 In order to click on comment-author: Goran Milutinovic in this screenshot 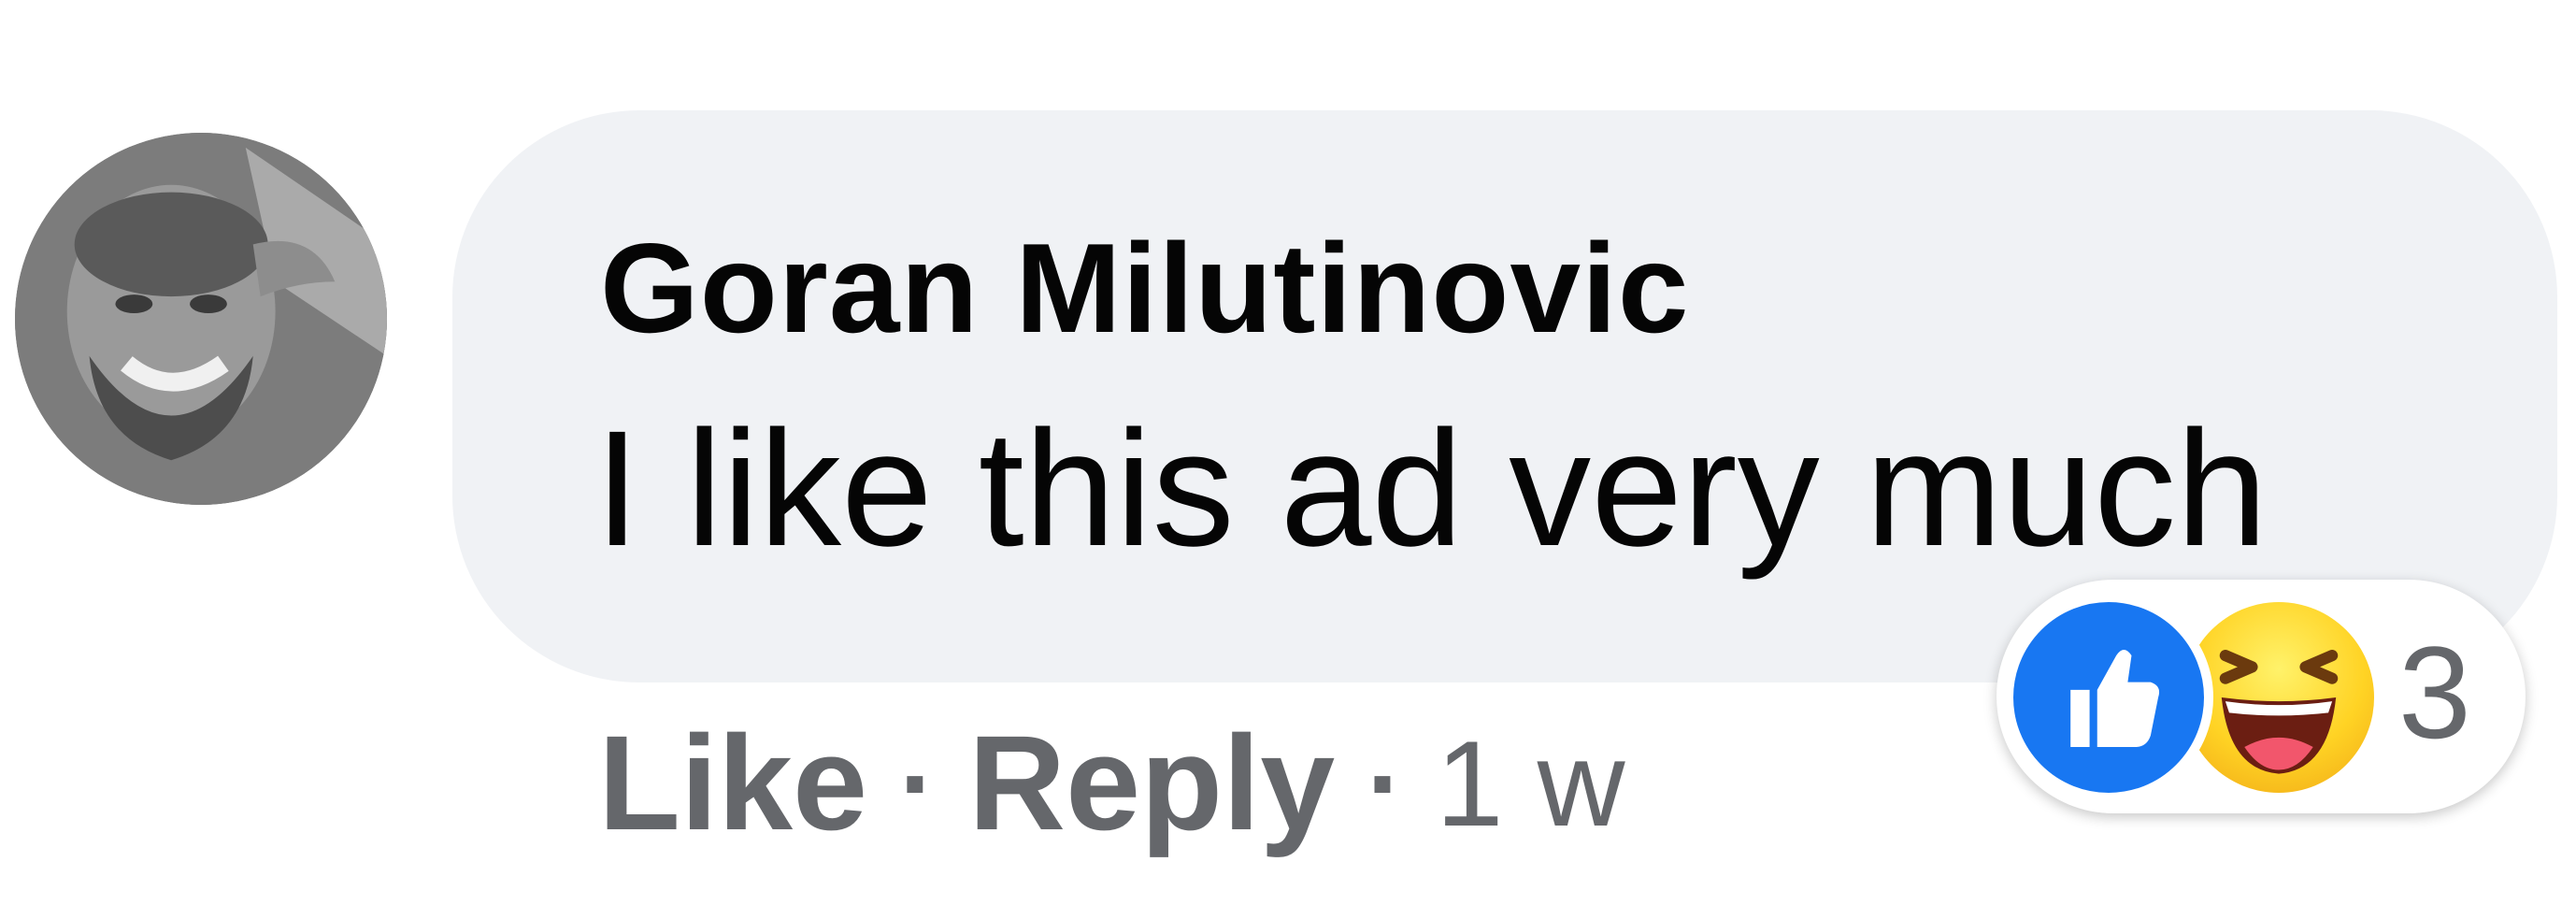, I will do `click(1145, 288)`.